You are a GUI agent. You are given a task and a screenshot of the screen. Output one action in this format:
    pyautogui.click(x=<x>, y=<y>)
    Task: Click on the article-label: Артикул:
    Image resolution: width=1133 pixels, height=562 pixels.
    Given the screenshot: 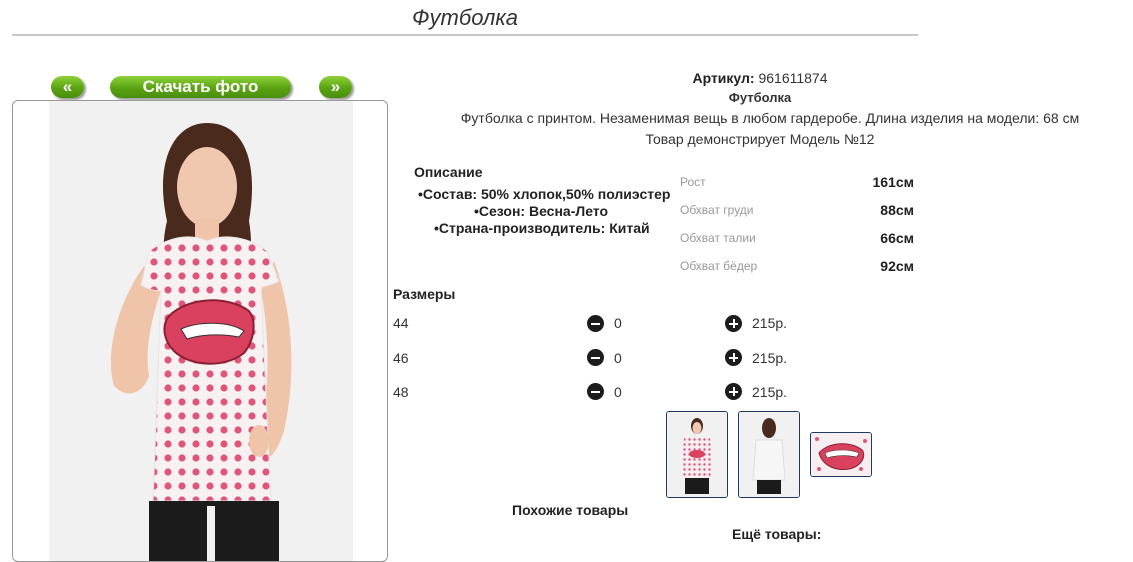 What is the action you would take?
    pyautogui.click(x=723, y=78)
    